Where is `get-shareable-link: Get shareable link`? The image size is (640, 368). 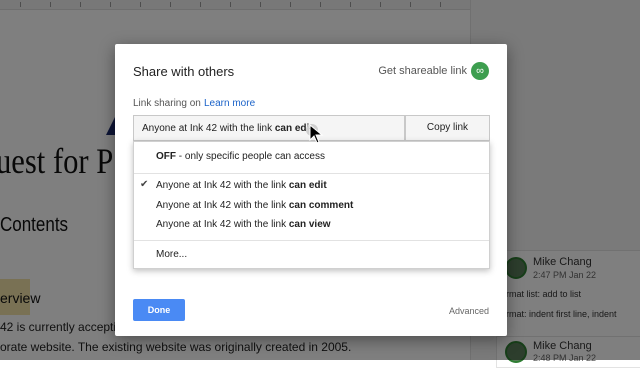 get-shareable-link: Get shareable link is located at coordinates (422, 71).